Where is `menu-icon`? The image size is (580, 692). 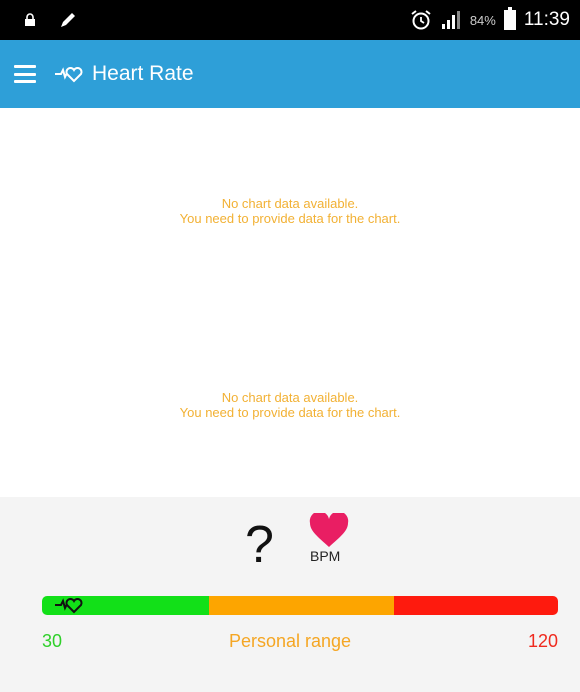
menu-icon is located at coordinates (25, 74).